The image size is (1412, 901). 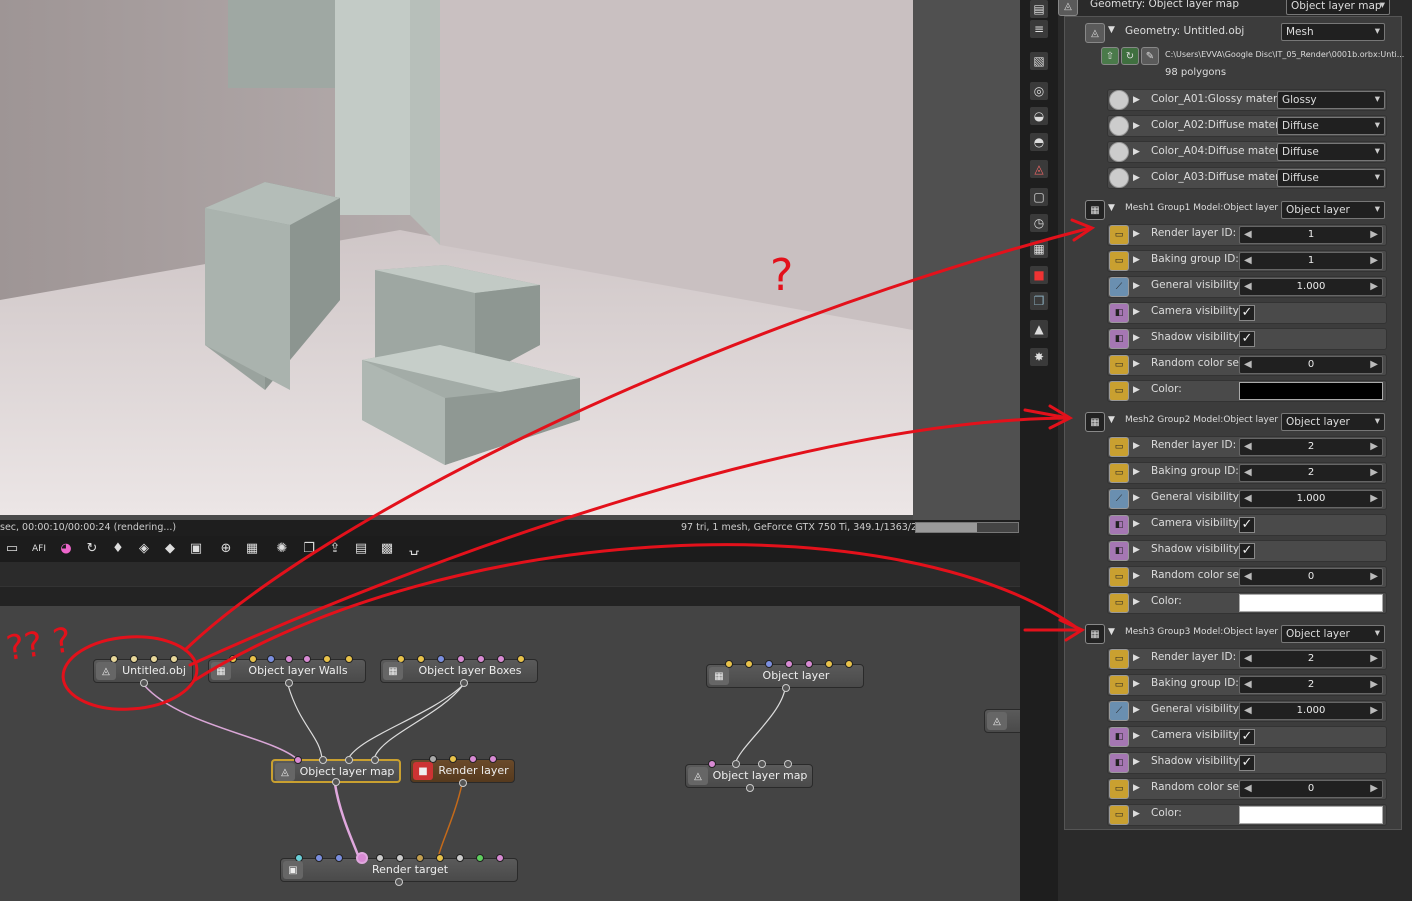 What do you see at coordinates (1039, 91) in the screenshot?
I see `camera-settings-icon: ◎` at bounding box center [1039, 91].